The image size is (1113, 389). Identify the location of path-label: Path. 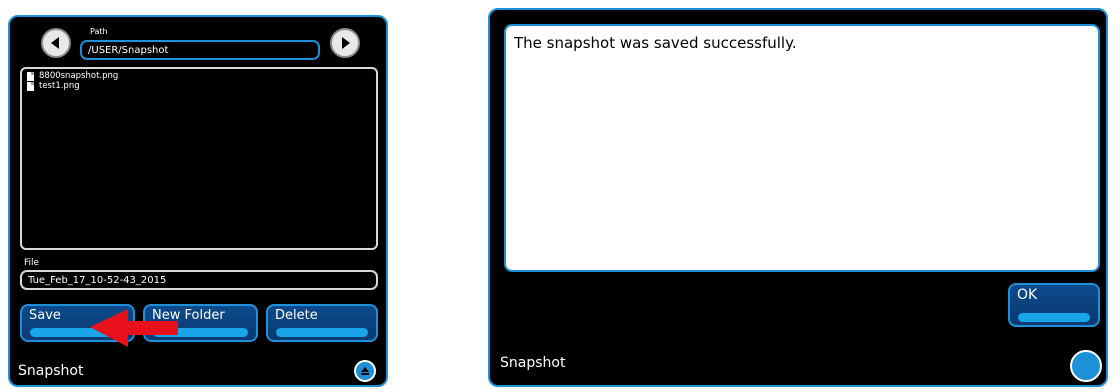
(99, 31).